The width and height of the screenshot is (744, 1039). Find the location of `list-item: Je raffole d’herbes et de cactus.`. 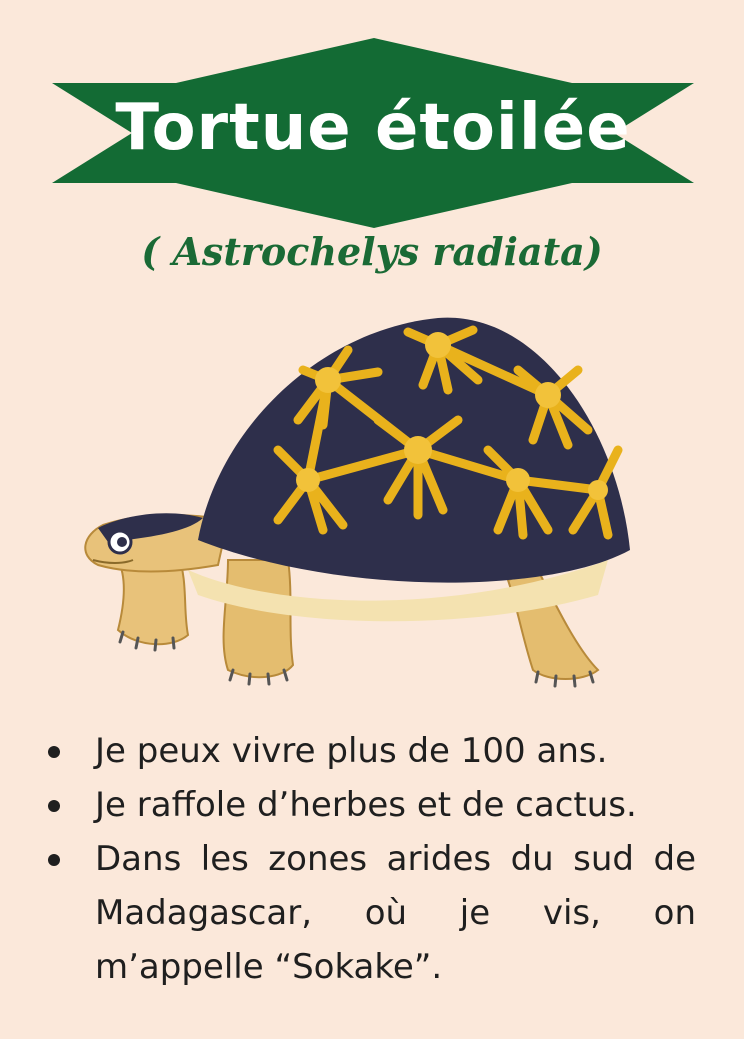

list-item: Je raffole d’herbes et de cactus. is located at coordinates (368, 805).